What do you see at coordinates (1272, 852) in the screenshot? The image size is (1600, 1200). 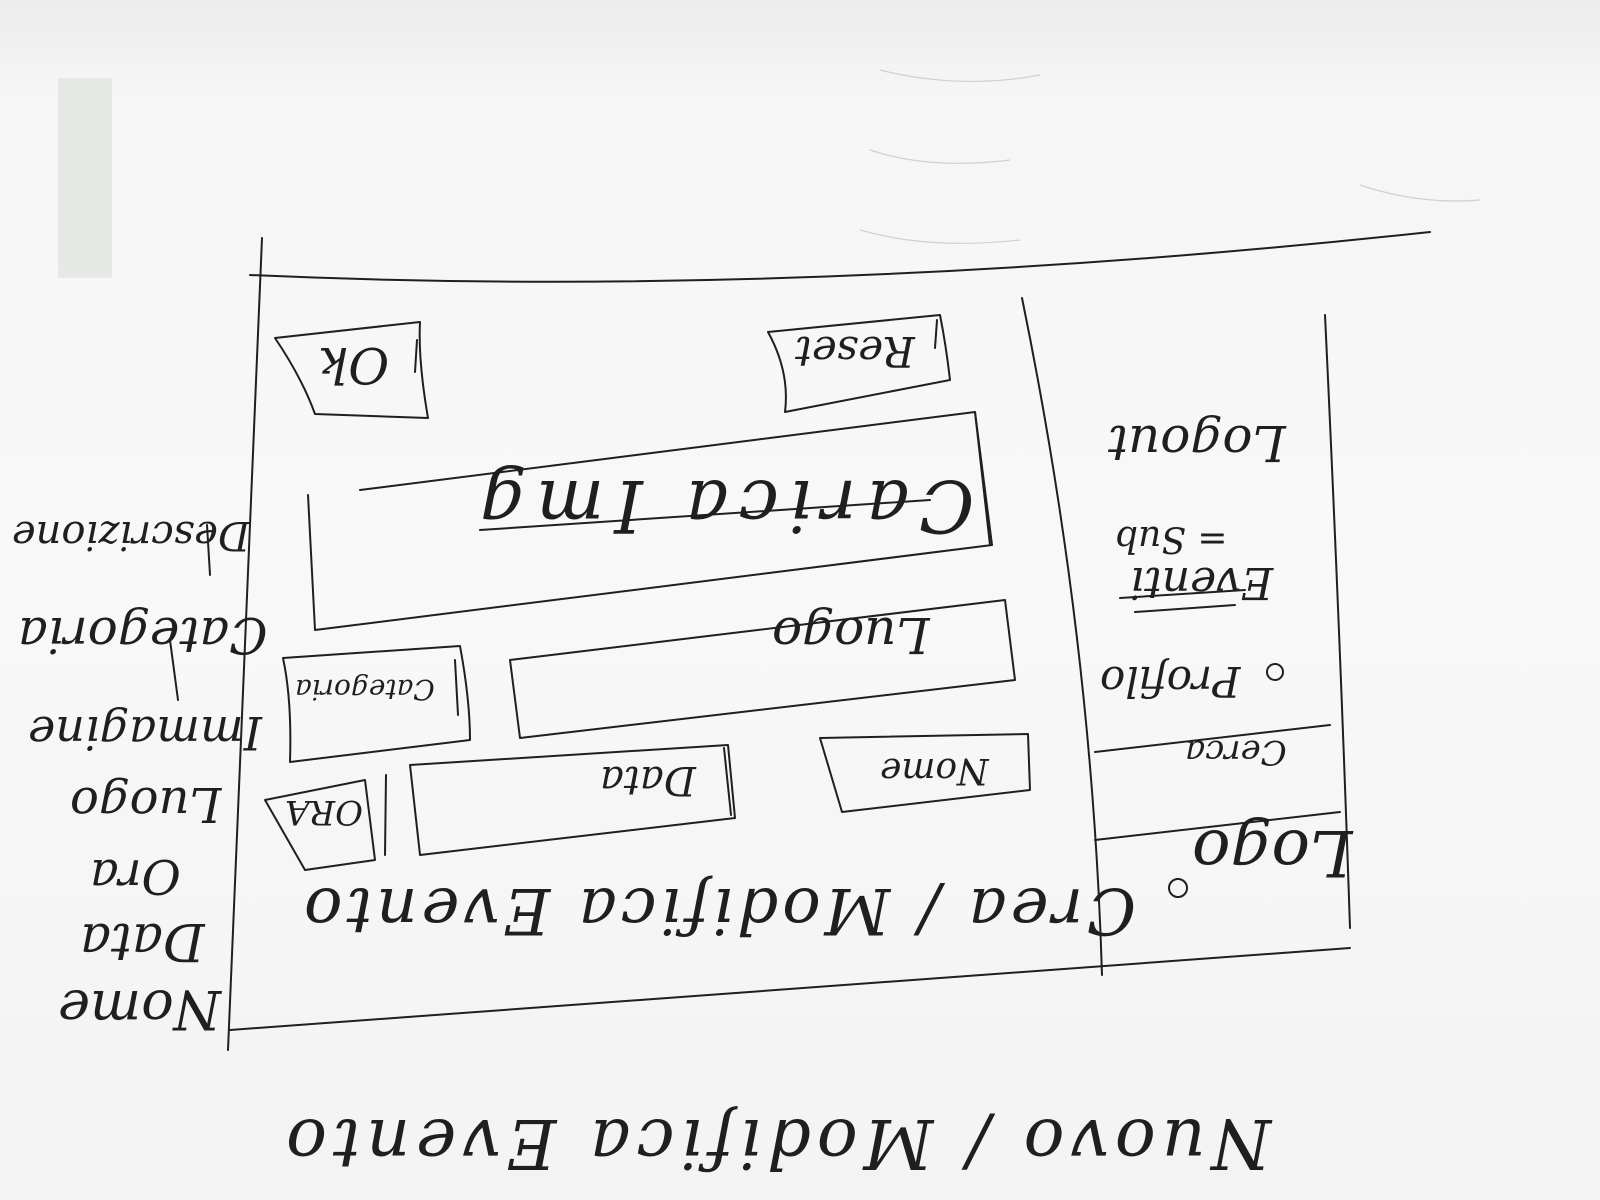 I see `logo: Logo` at bounding box center [1272, 852].